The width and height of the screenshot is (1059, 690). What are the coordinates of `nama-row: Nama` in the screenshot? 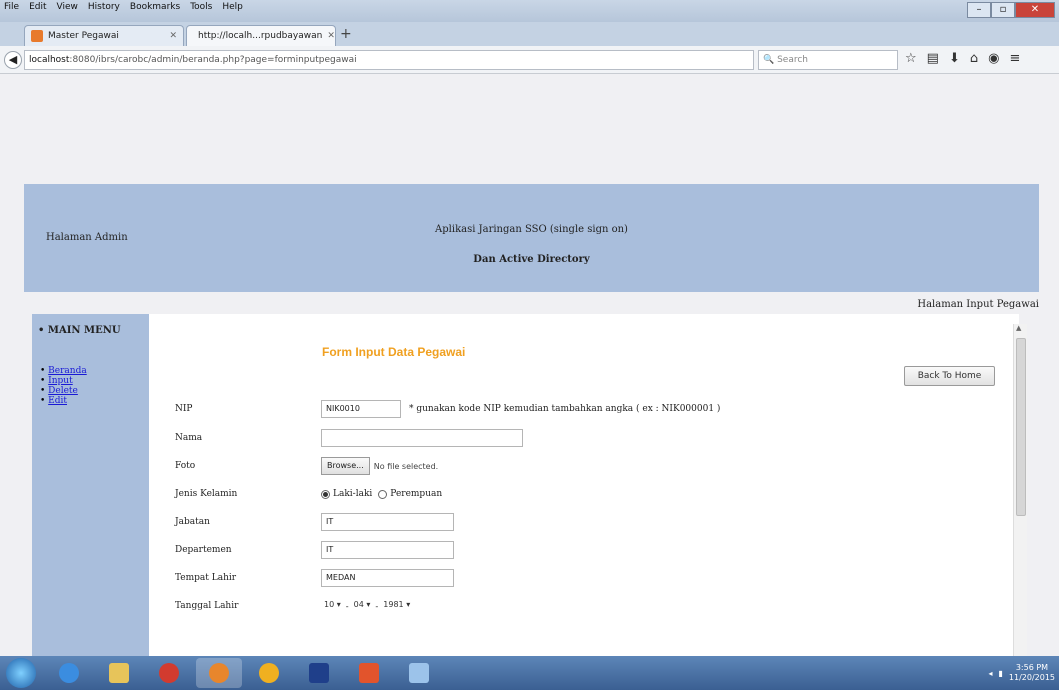 It's located at (349, 438).